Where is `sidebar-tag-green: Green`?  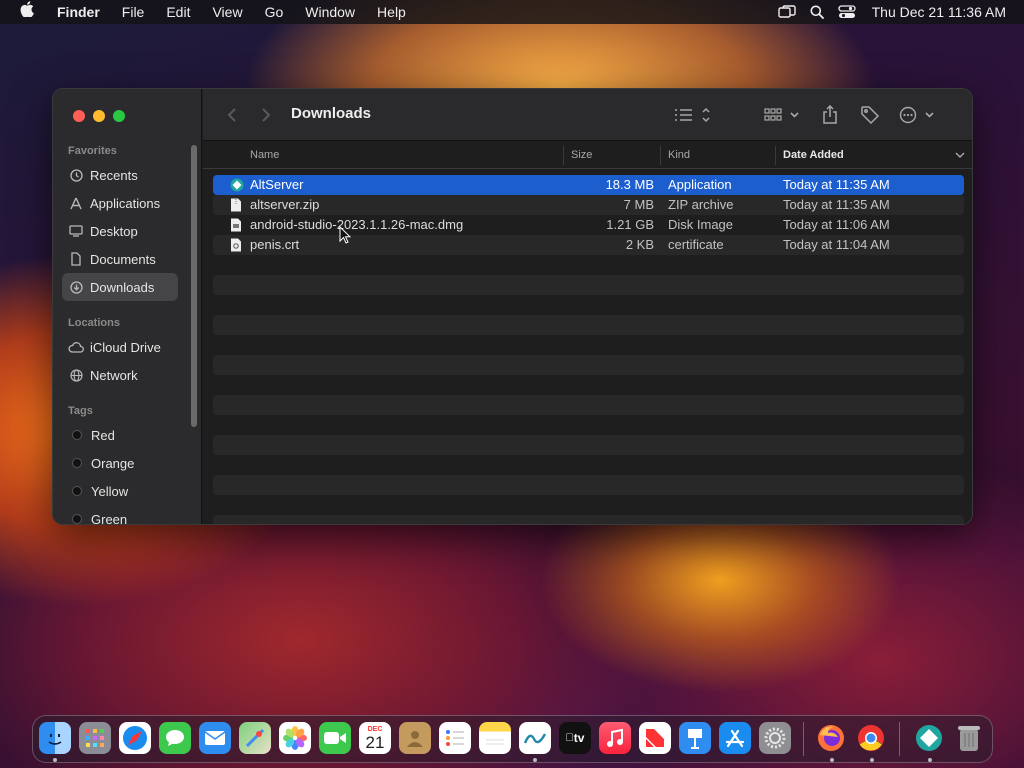
sidebar-tag-green: Green is located at coordinates (120, 514).